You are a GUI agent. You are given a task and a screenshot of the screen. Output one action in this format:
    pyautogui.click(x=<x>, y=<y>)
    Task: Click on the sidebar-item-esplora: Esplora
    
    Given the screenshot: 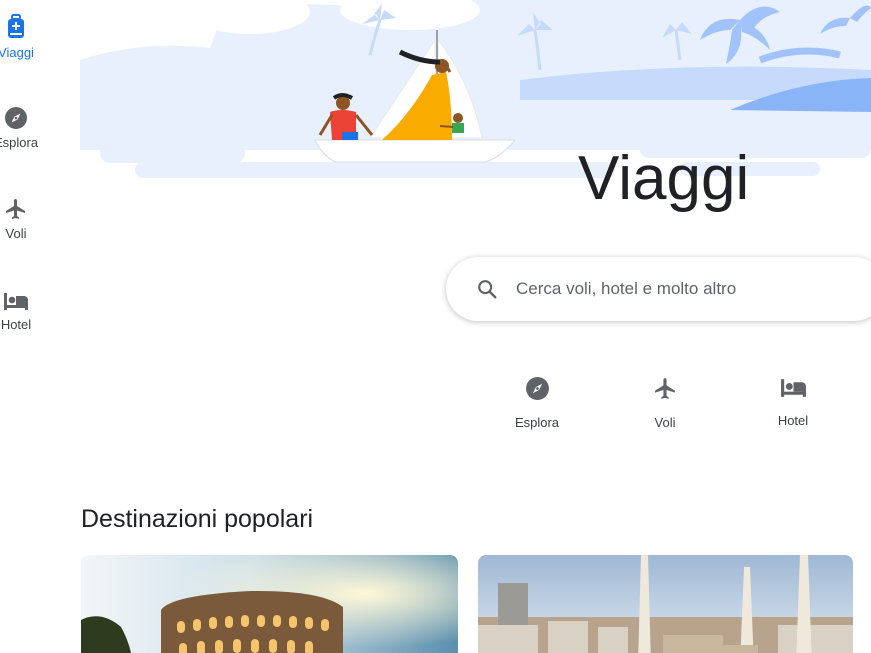 What is the action you would take?
    pyautogui.click(x=19, y=128)
    